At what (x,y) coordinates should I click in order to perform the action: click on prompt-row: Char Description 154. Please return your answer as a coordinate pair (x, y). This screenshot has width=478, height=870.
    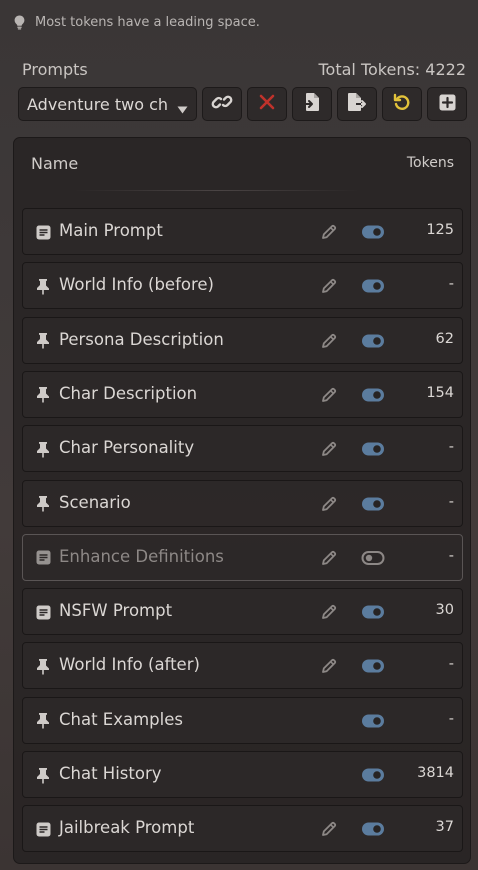
    Looking at the image, I should click on (242, 394).